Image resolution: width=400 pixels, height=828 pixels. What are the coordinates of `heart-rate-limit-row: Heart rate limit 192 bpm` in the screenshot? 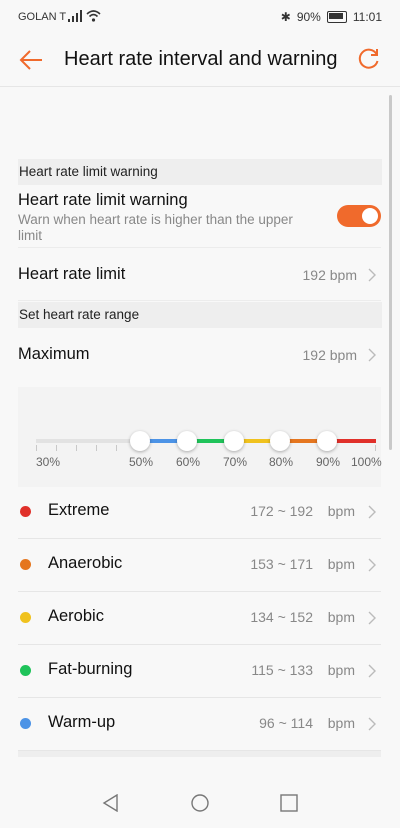 It's located at (199, 274).